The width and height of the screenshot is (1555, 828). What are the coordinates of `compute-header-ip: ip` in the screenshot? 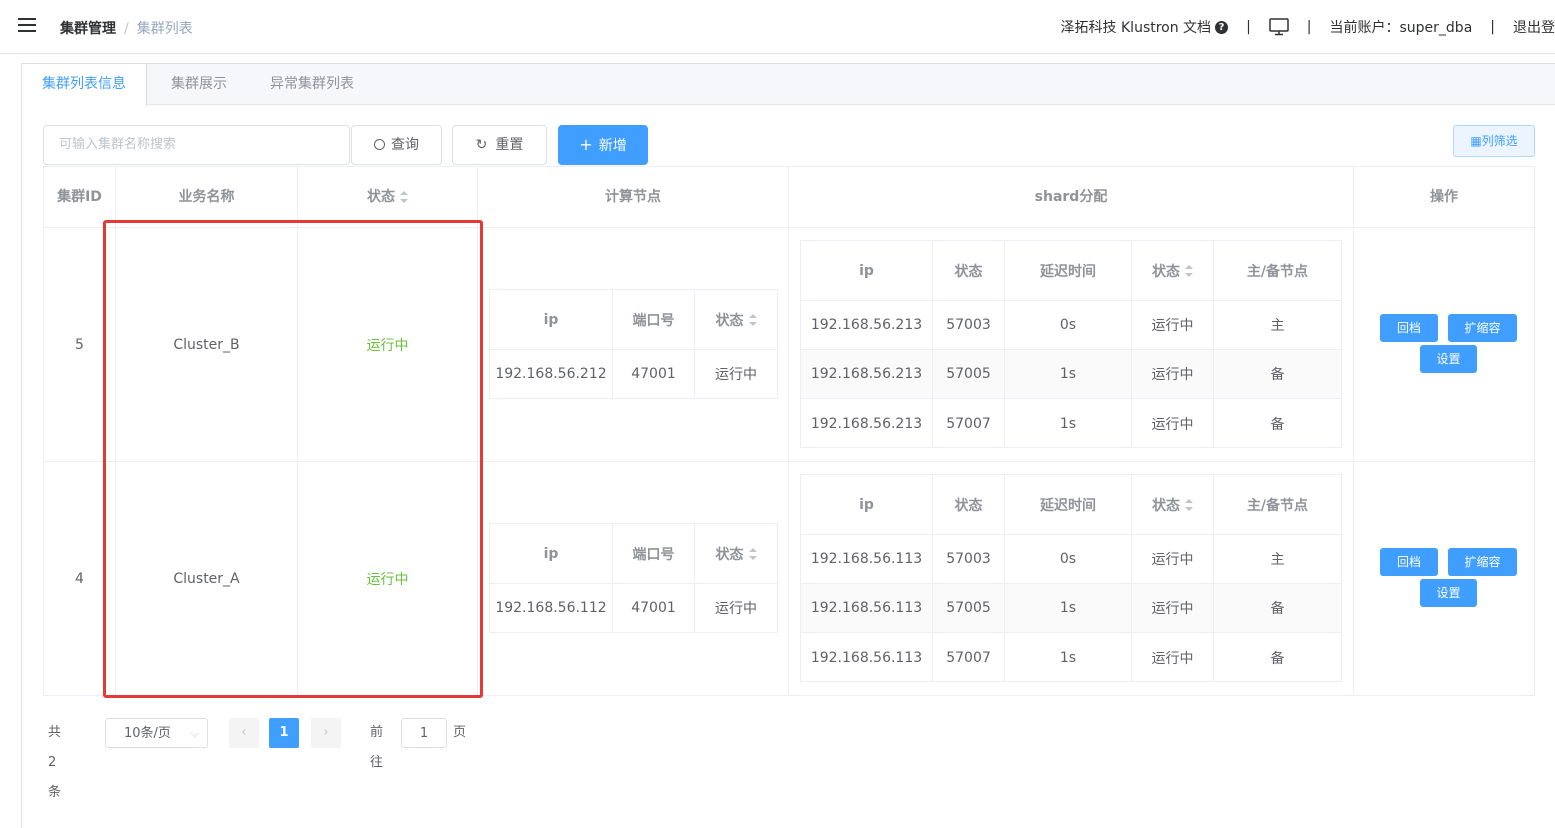 It's located at (551, 320).